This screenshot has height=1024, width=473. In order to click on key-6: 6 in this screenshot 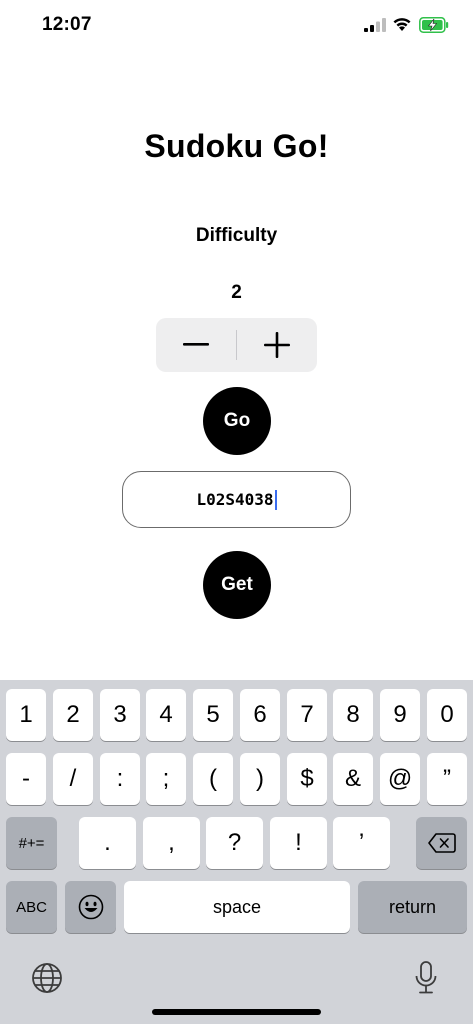, I will do `click(260, 715)`.